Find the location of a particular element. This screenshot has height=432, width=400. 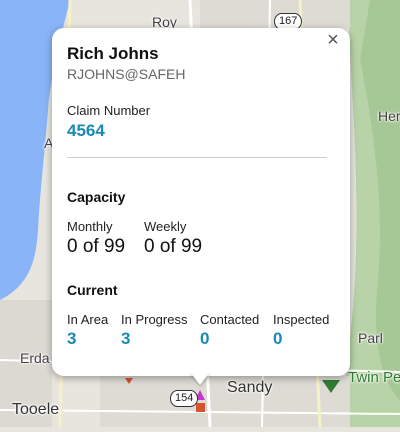

divider is located at coordinates (197, 157).